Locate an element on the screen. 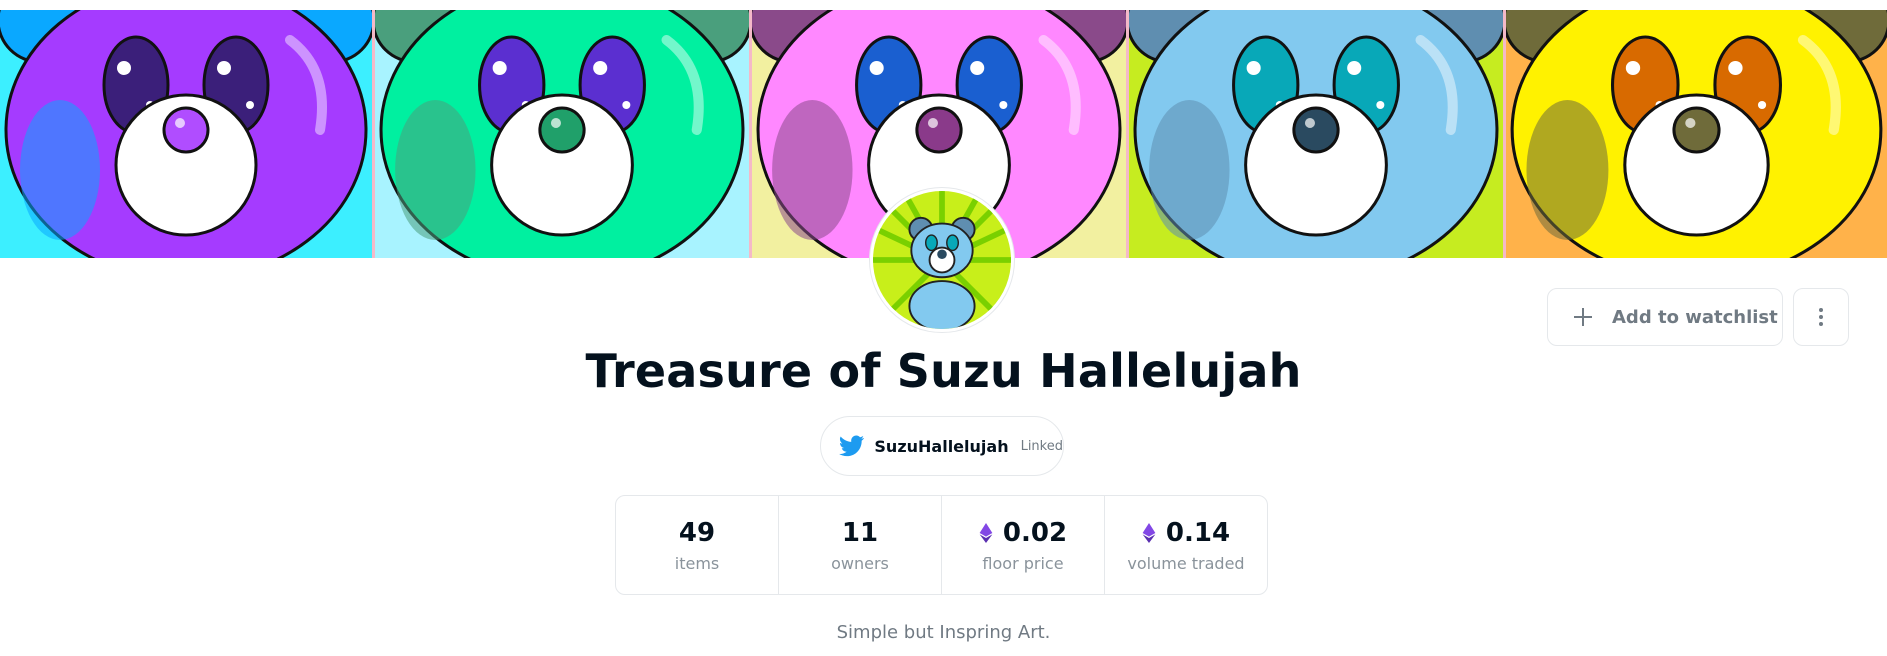  collection-avatar is located at coordinates (942, 260).